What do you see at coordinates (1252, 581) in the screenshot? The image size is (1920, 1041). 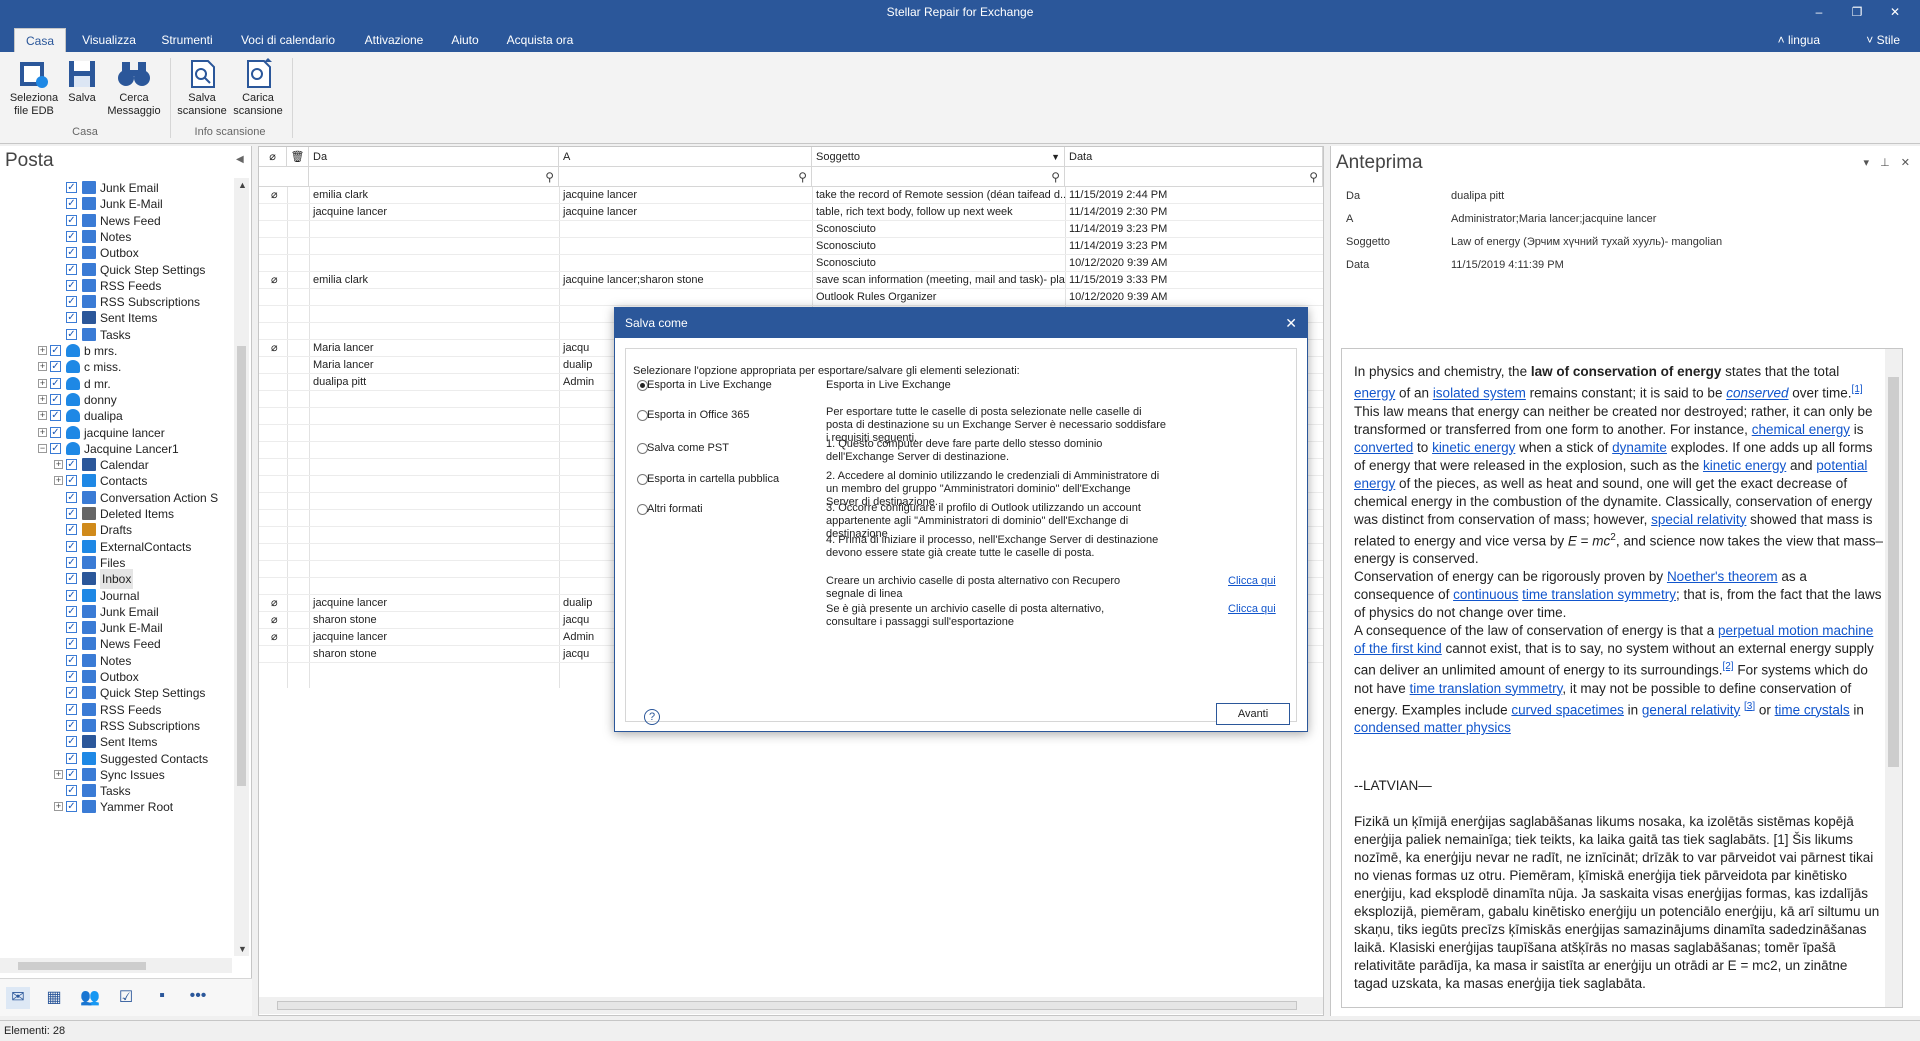 I see `create-archive-link: Clicca qui` at bounding box center [1252, 581].